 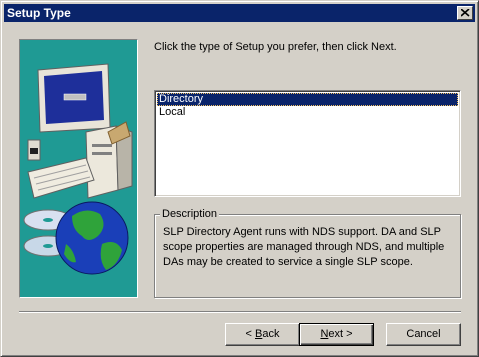 I want to click on globe-cd-icon, so click(x=76, y=238).